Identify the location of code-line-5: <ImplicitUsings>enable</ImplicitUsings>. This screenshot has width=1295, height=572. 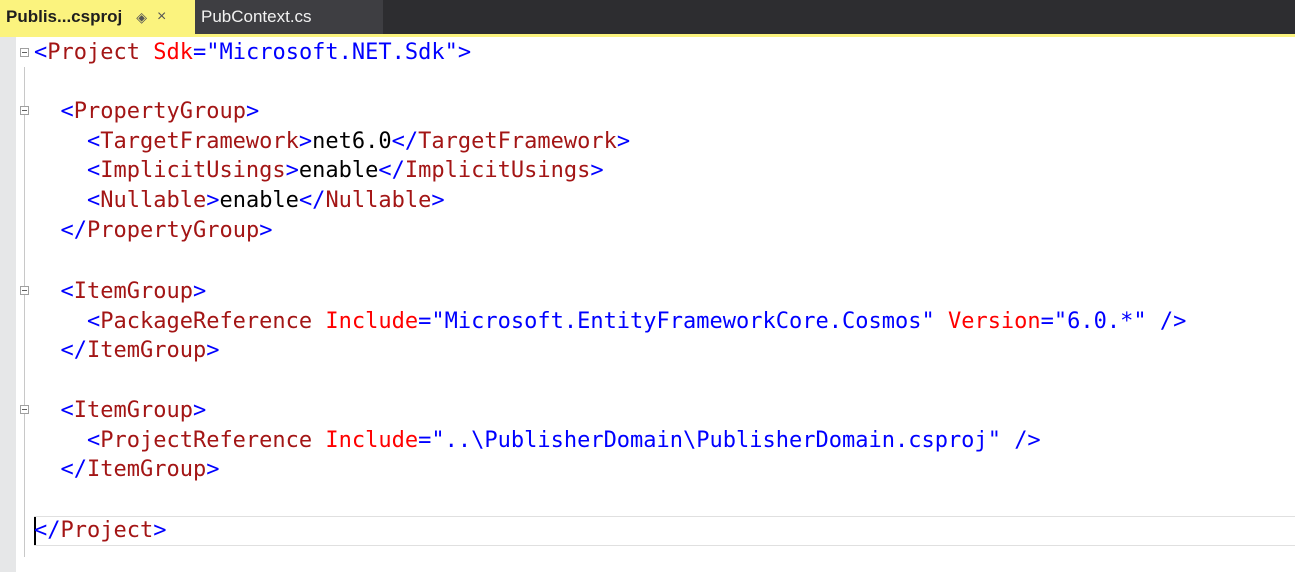
(319, 170).